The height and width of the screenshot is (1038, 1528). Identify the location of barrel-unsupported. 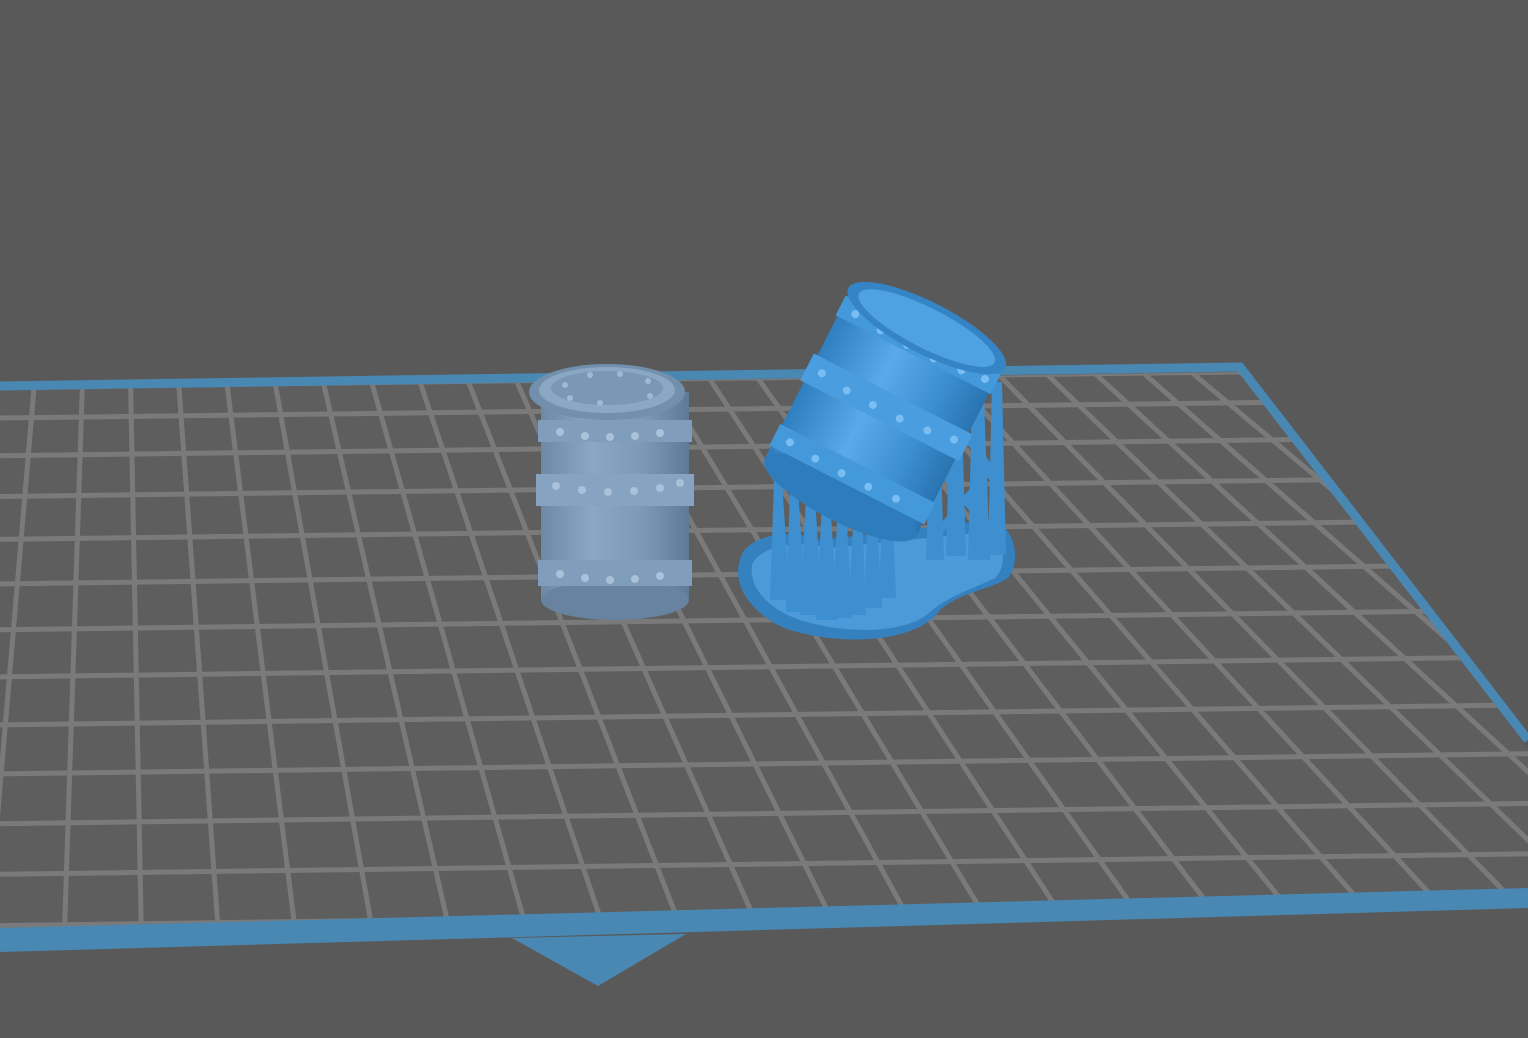
(611, 492).